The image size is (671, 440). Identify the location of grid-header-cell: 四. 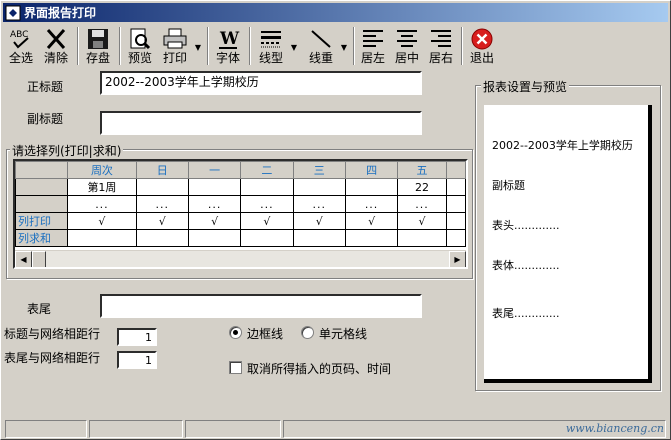
(371, 170).